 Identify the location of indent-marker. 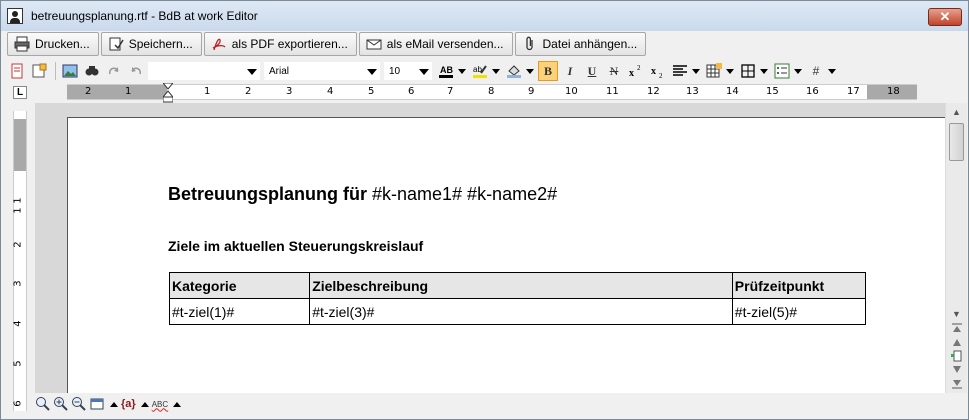
(168, 92).